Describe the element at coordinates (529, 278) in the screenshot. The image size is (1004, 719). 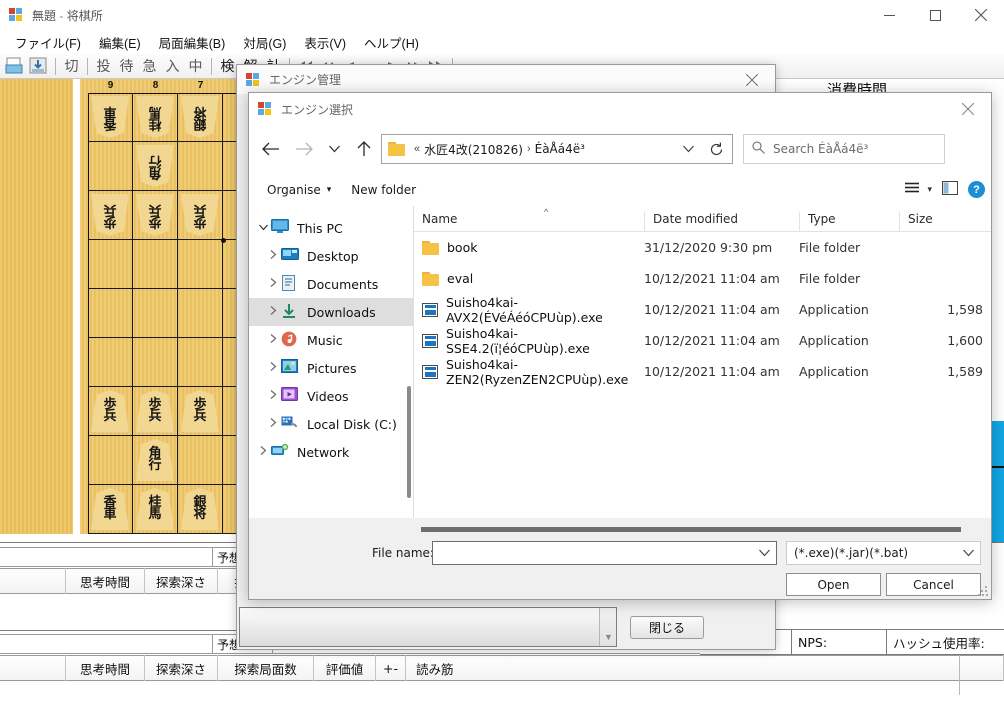
I see `file-name-cell: eval` at that location.